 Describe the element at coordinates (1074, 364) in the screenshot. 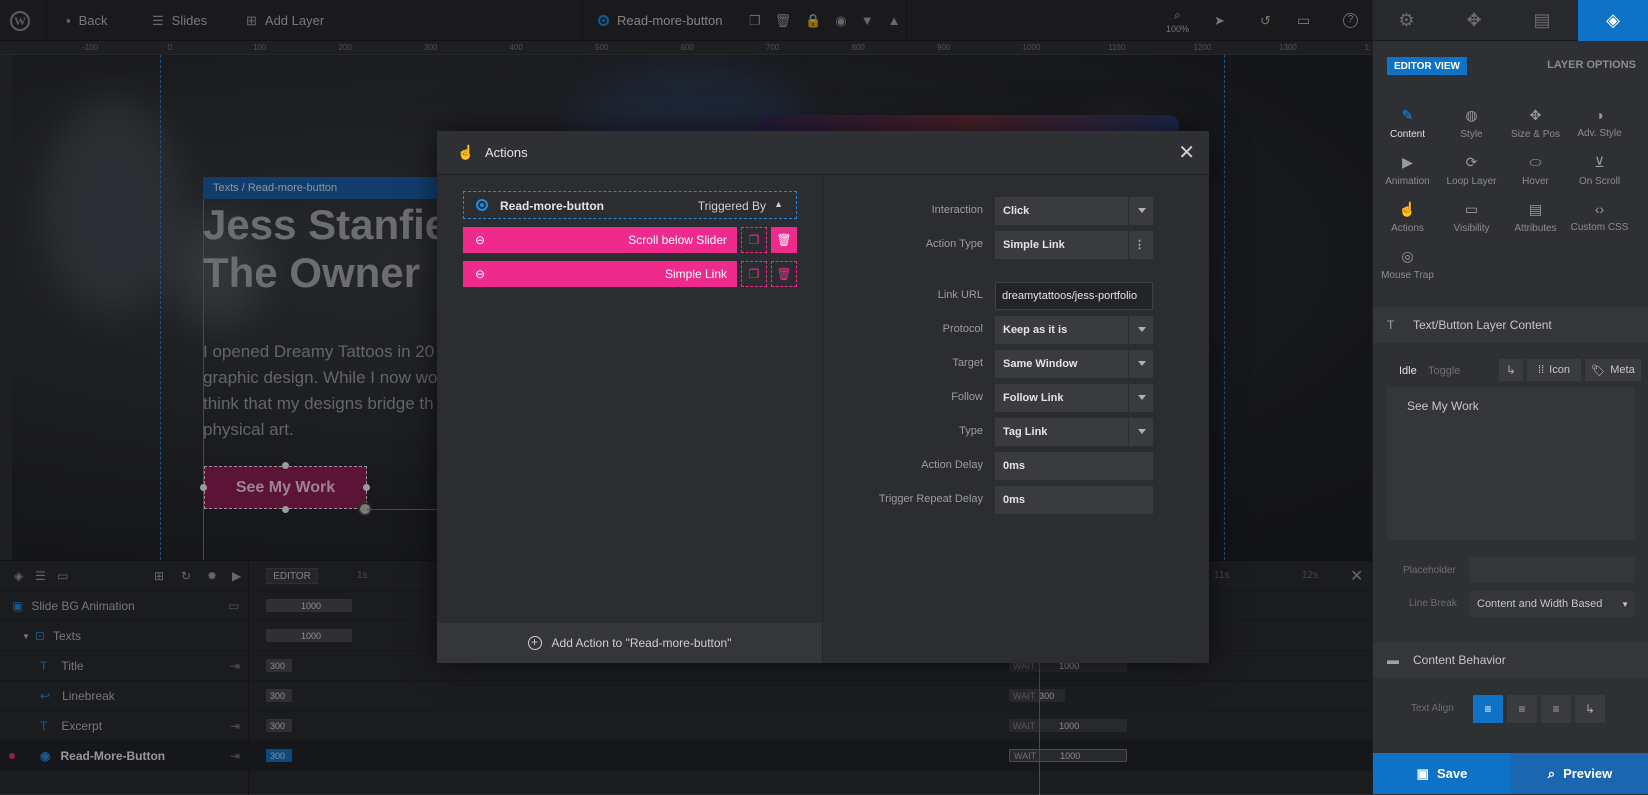

I see `target-select: Same Window` at that location.